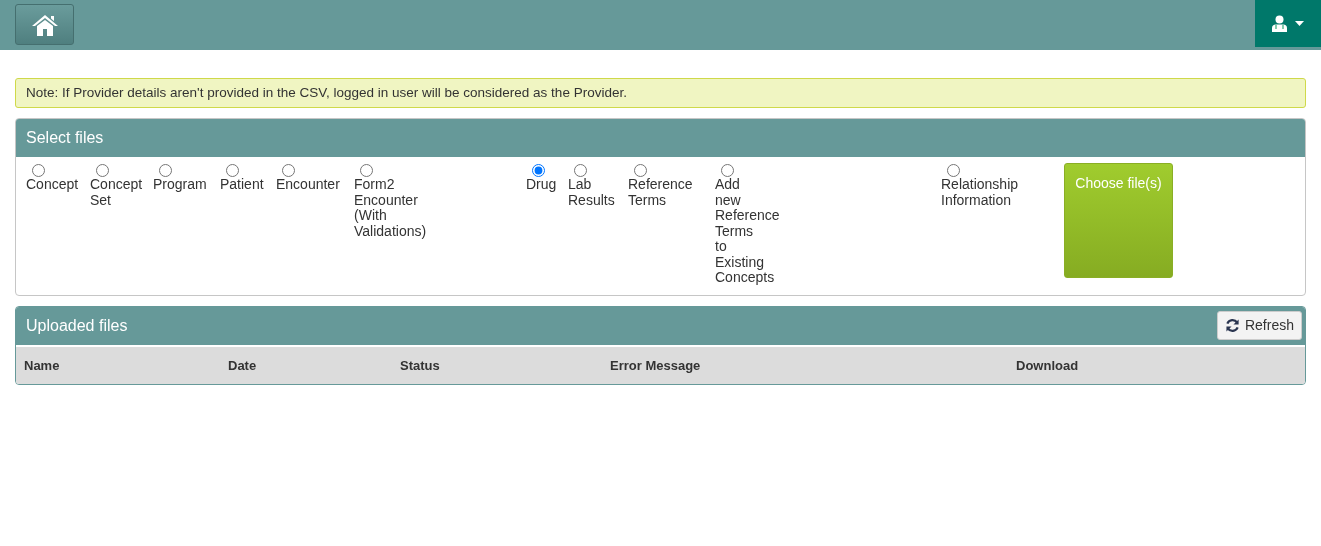 This screenshot has height=546, width=1321. What do you see at coordinates (242, 365) in the screenshot?
I see `column-header: Date` at bounding box center [242, 365].